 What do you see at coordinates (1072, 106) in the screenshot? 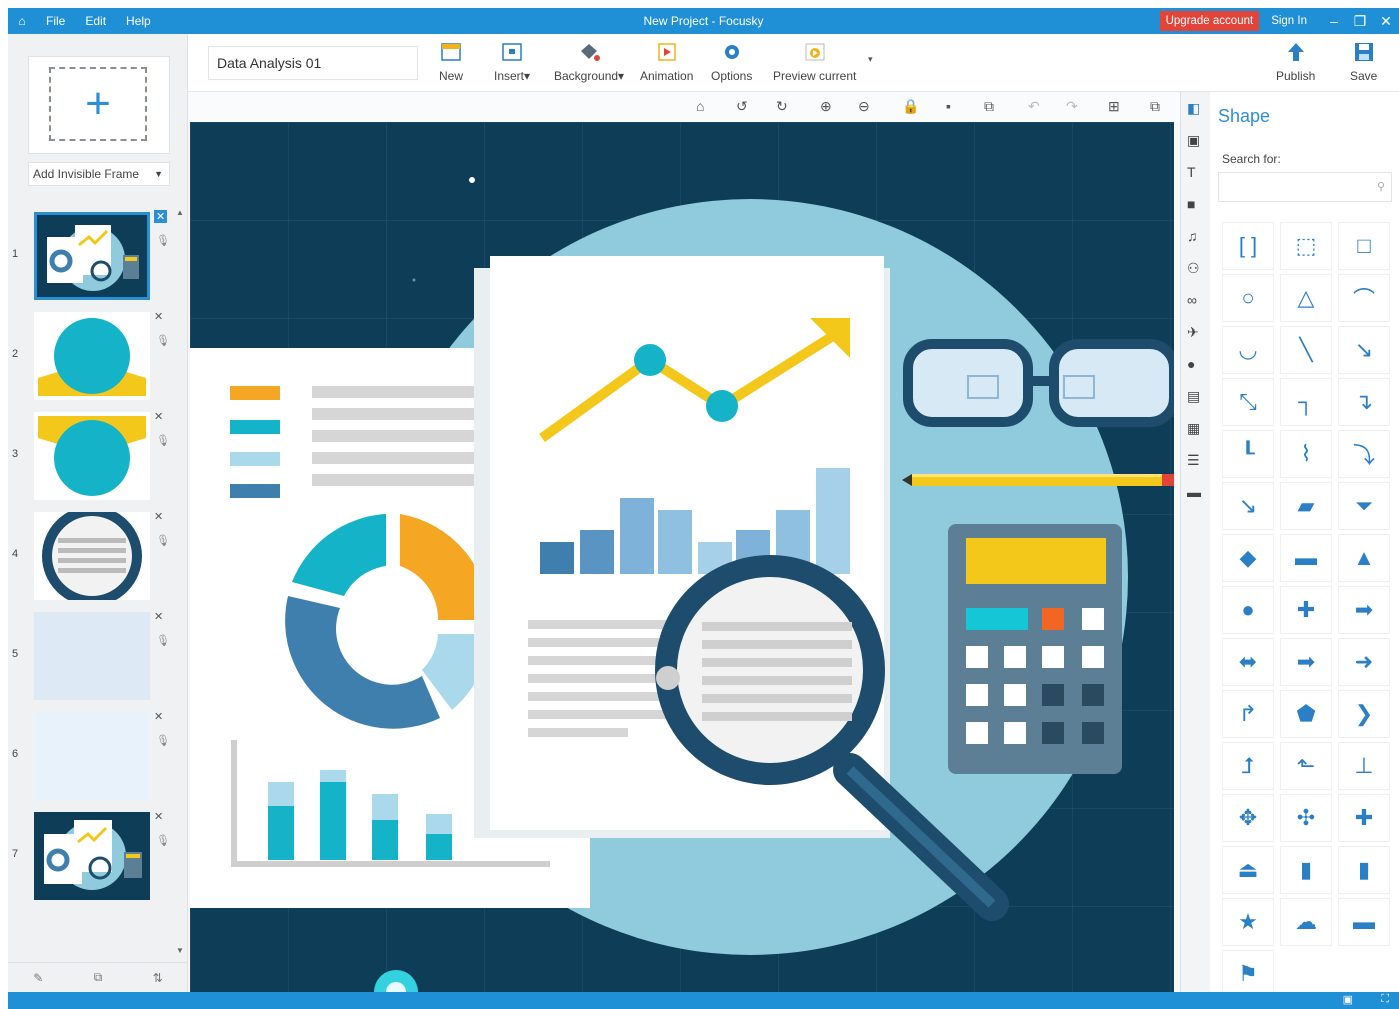
I see `redo-icon: ↷` at bounding box center [1072, 106].